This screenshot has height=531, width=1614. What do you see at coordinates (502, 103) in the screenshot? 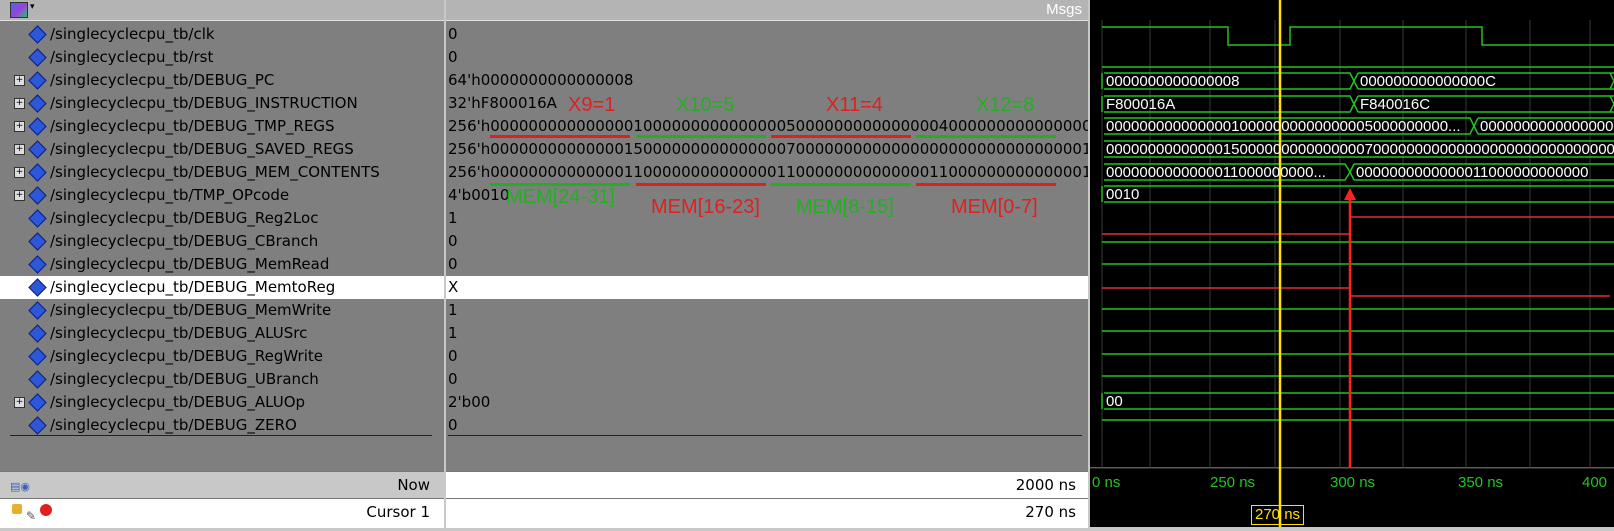
I see `signal-value: 32'hF800016A` at bounding box center [502, 103].